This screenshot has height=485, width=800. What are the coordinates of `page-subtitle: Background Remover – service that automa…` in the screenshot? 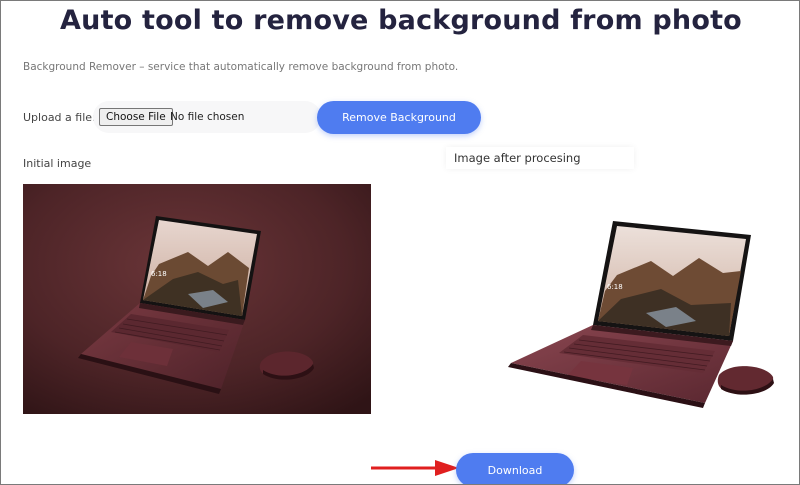 It's located at (241, 67).